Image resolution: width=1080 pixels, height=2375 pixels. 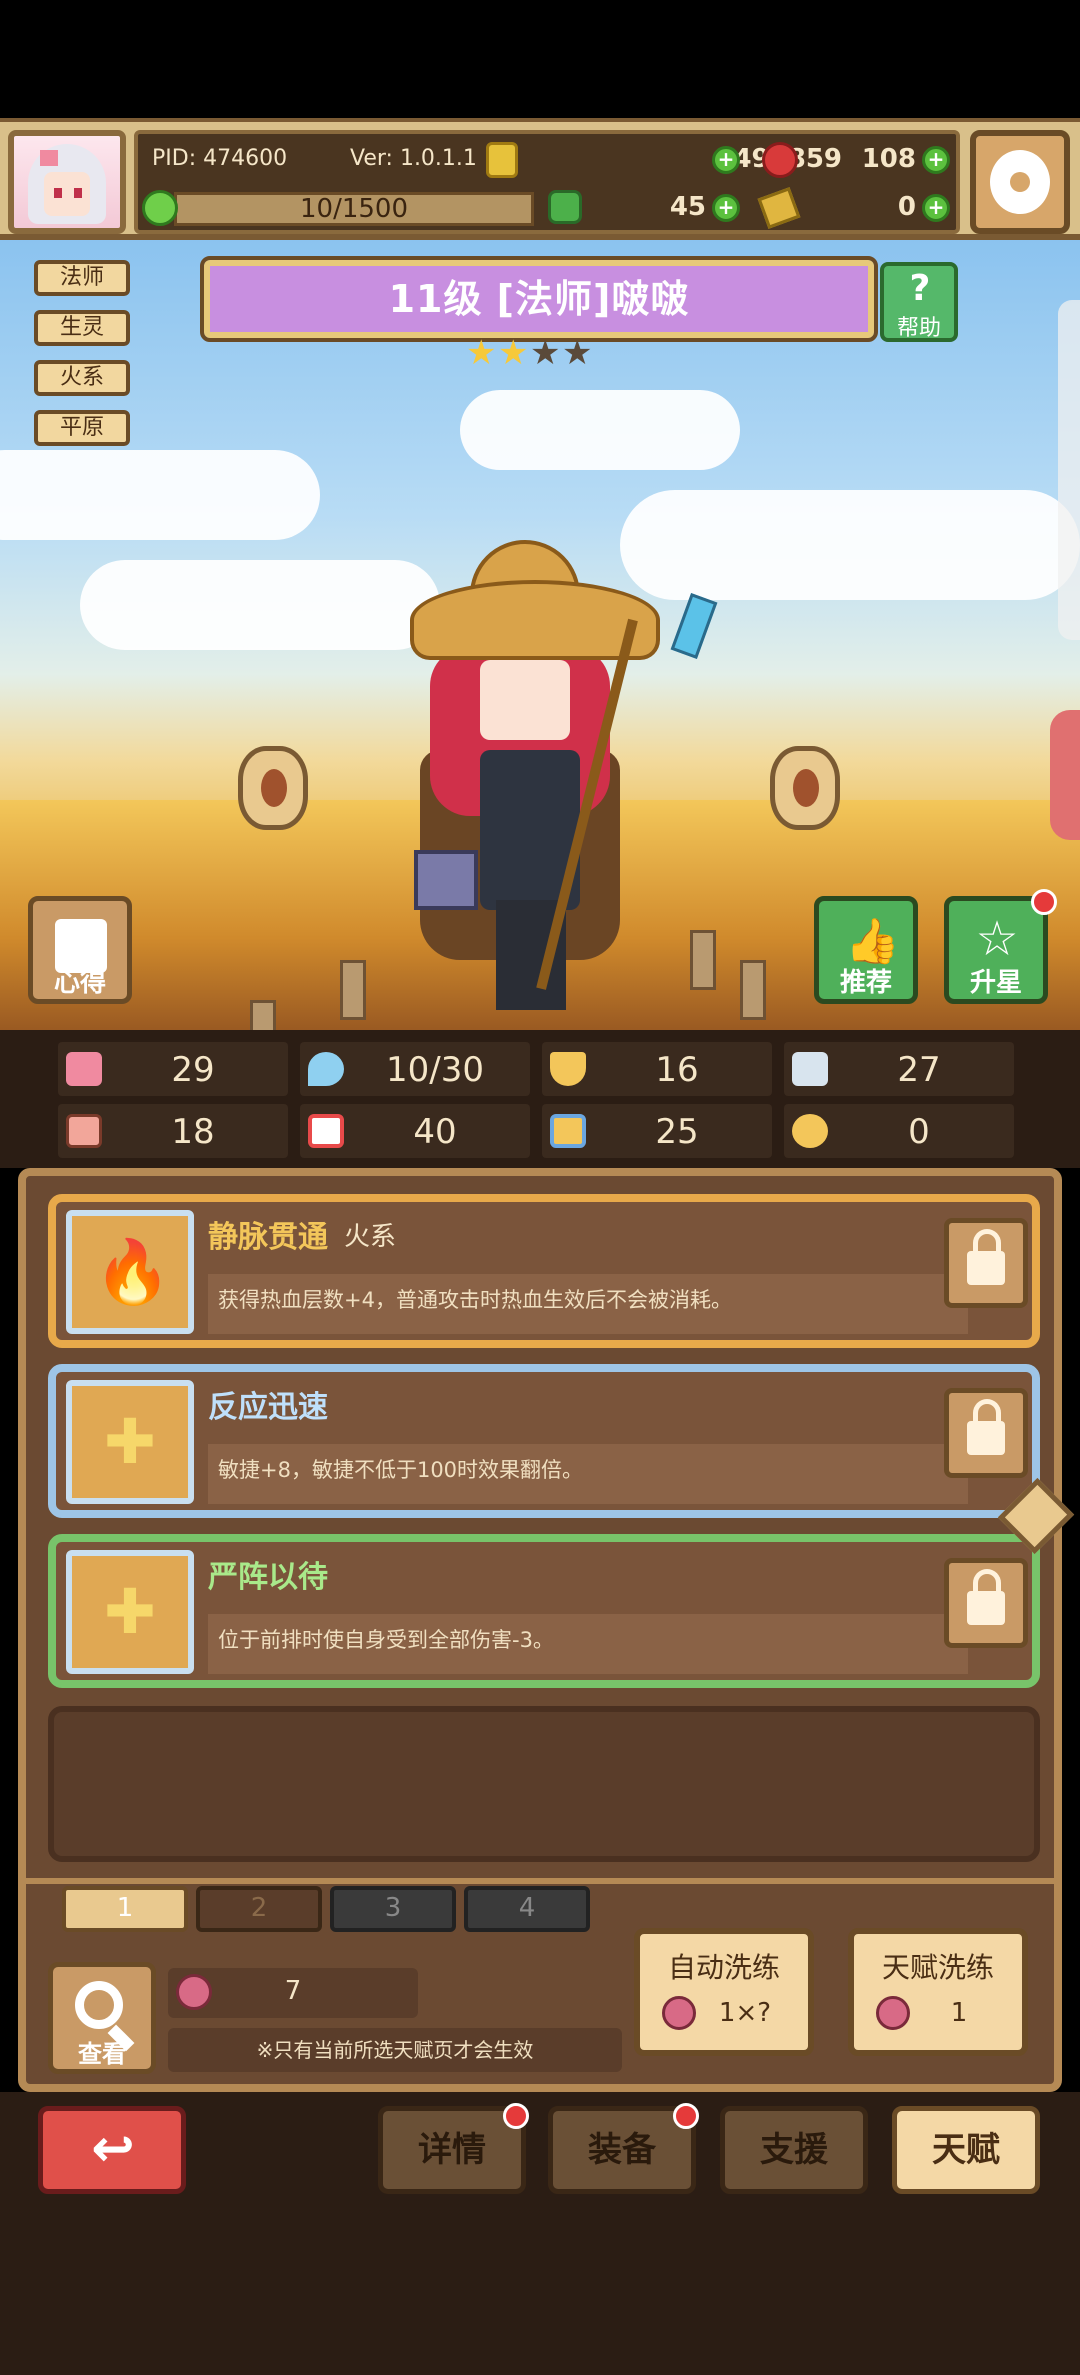 What do you see at coordinates (527, 1909) in the screenshot?
I see `page-tab-4: 4` at bounding box center [527, 1909].